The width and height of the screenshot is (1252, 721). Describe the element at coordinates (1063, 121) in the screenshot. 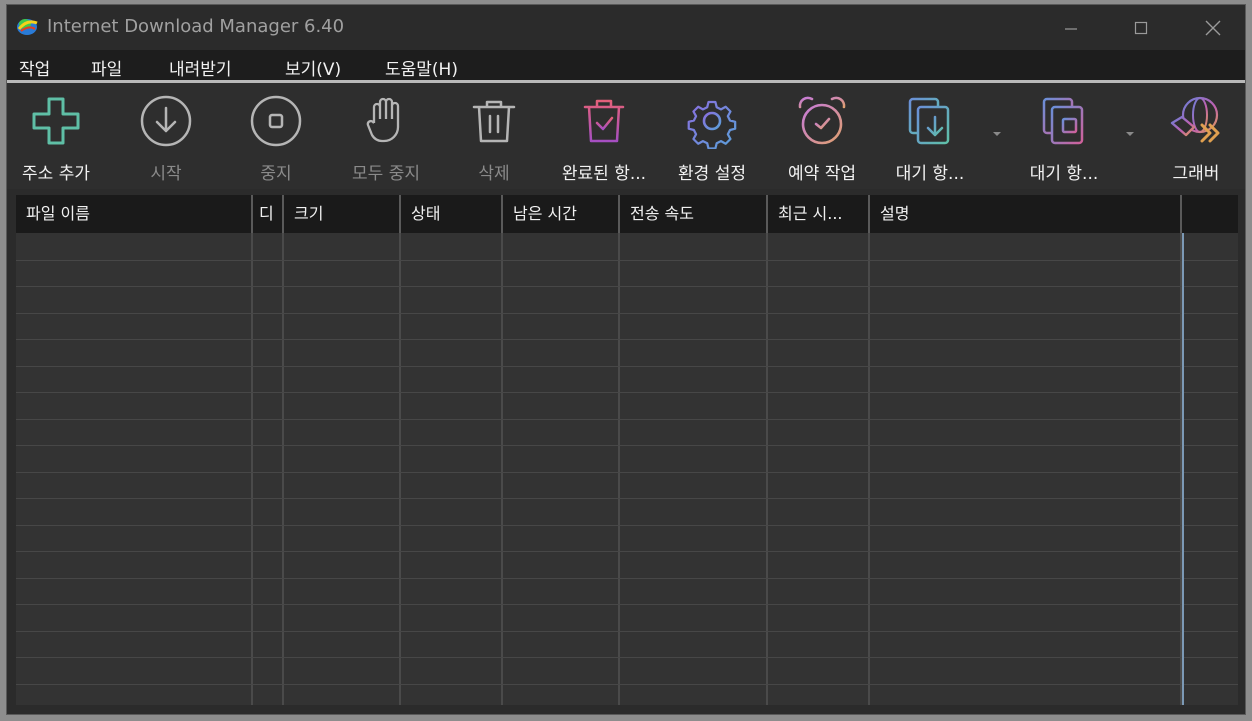

I see `queue-stop-icon` at that location.